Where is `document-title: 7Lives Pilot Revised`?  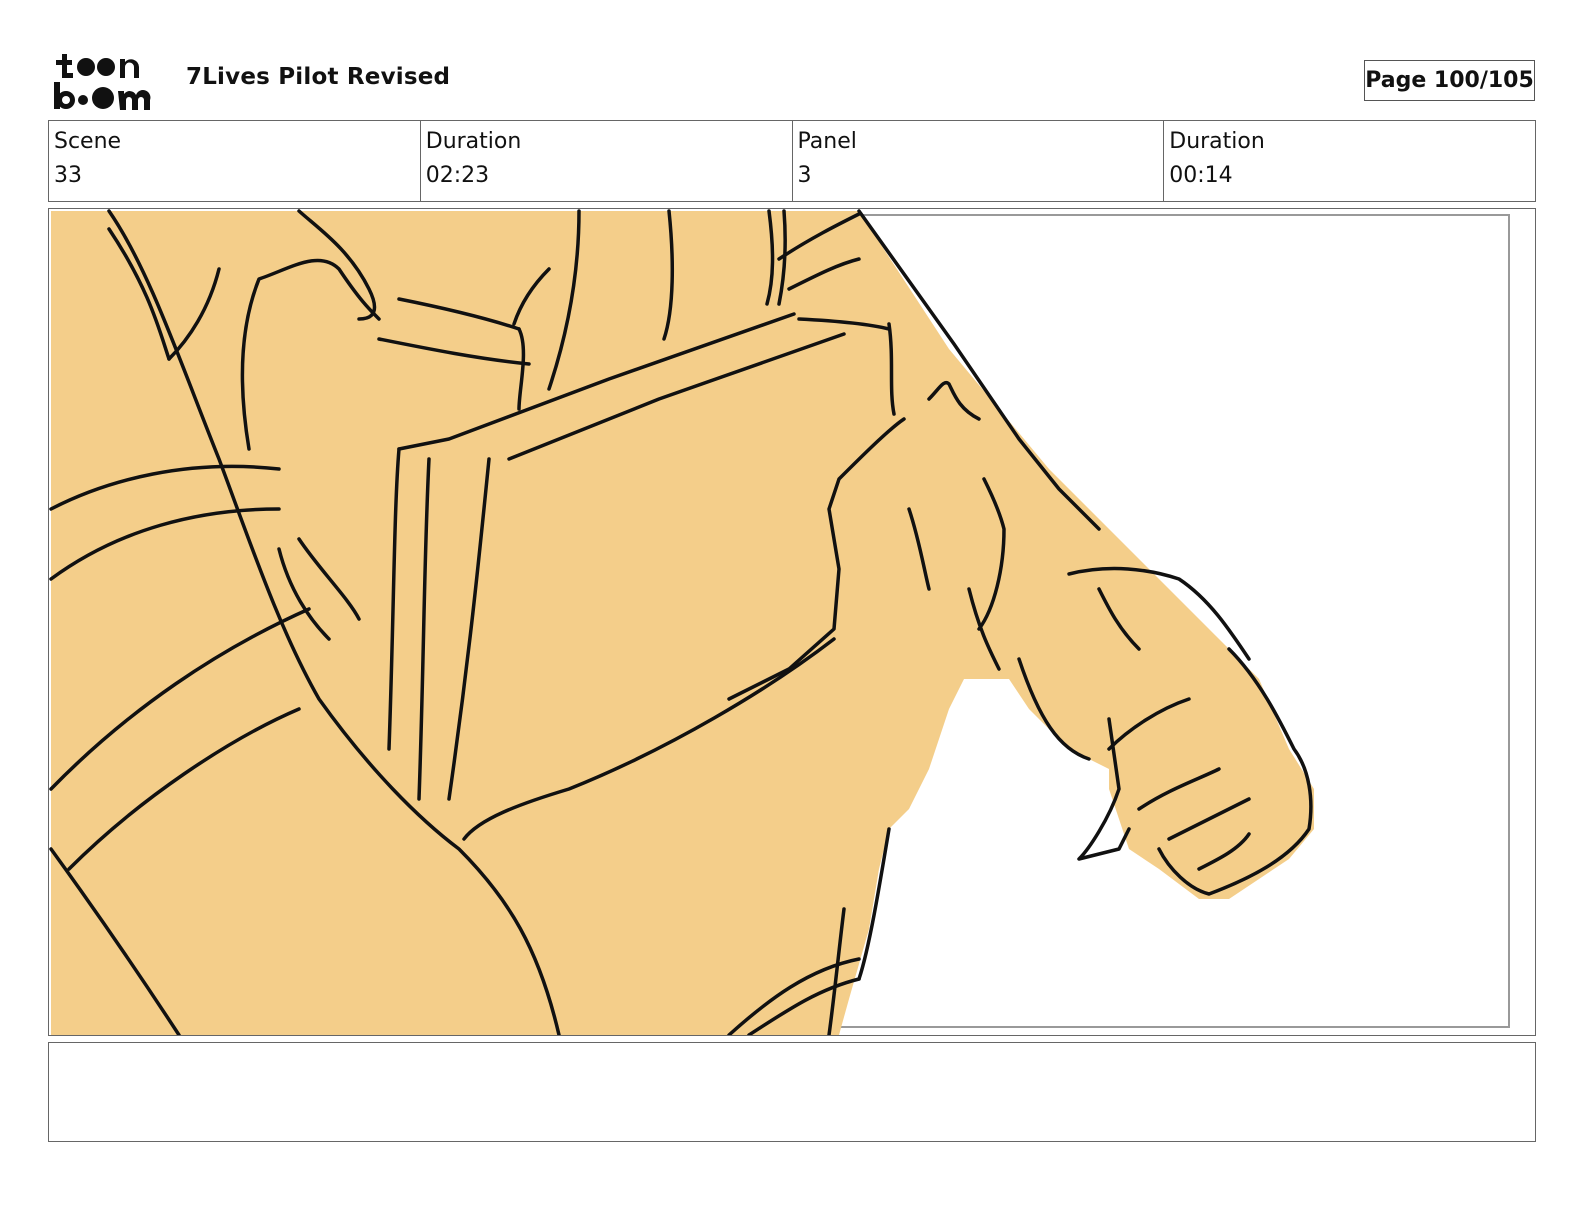 document-title: 7Lives Pilot Revised is located at coordinates (318, 77).